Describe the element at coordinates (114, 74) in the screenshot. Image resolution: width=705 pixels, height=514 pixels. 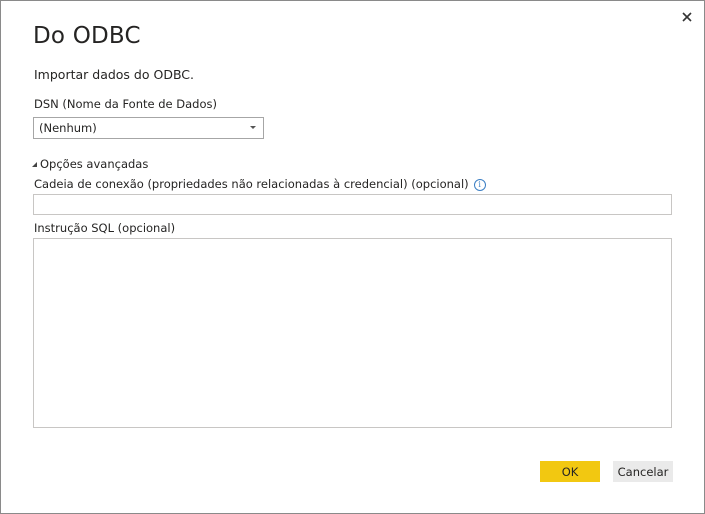
I see `dialog-subtitle: Importar dados do ODBC.` at that location.